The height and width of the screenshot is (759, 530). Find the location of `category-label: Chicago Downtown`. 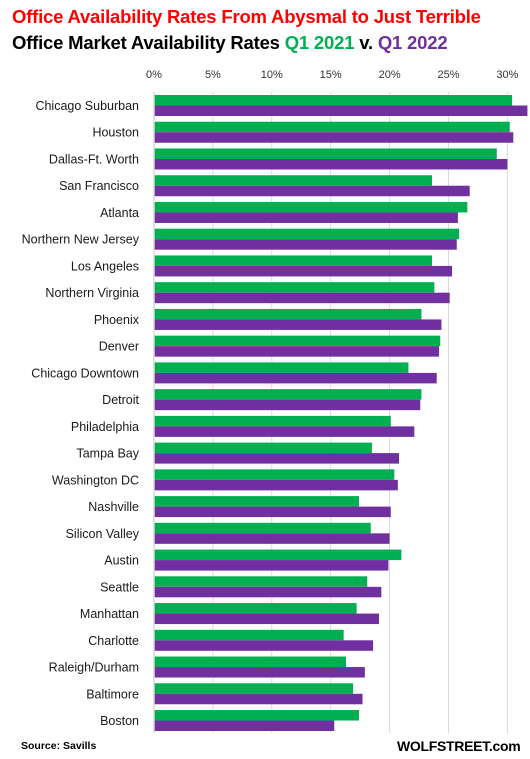

category-label: Chicago Downtown is located at coordinates (85, 373).